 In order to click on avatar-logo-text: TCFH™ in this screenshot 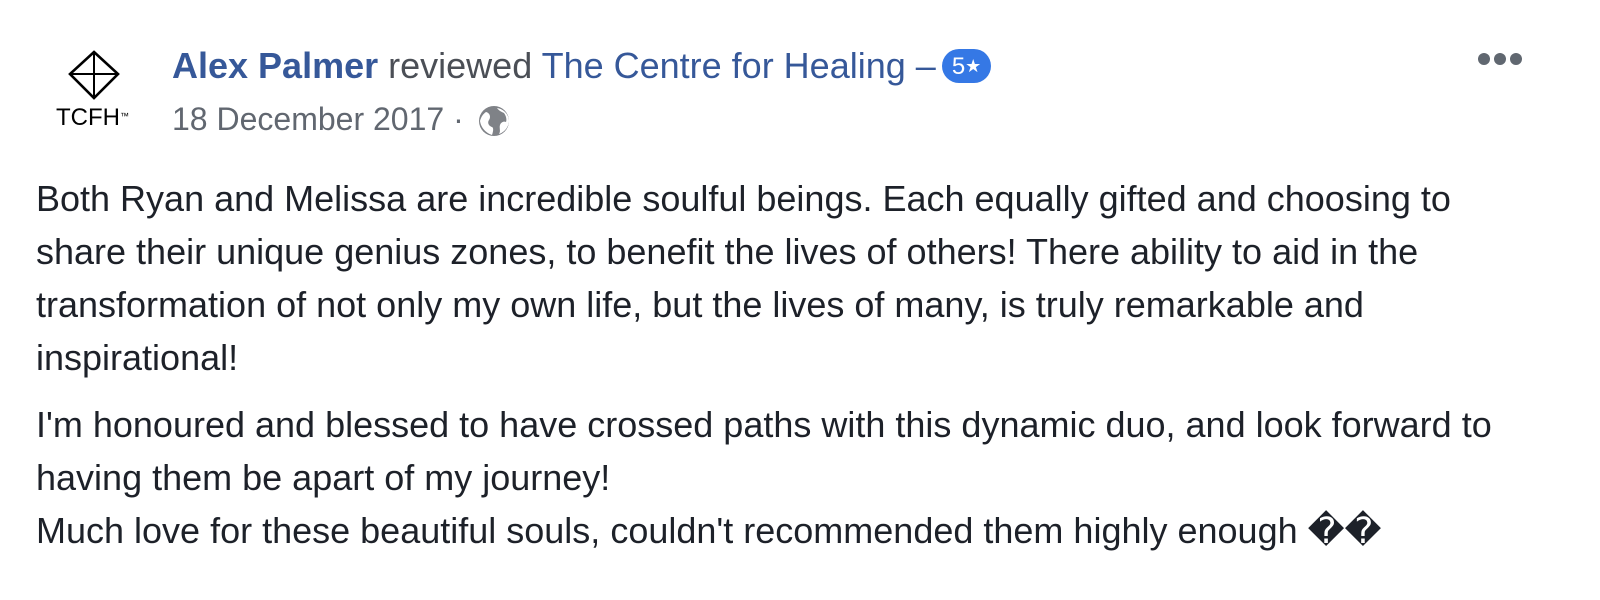, I will do `click(92, 117)`.